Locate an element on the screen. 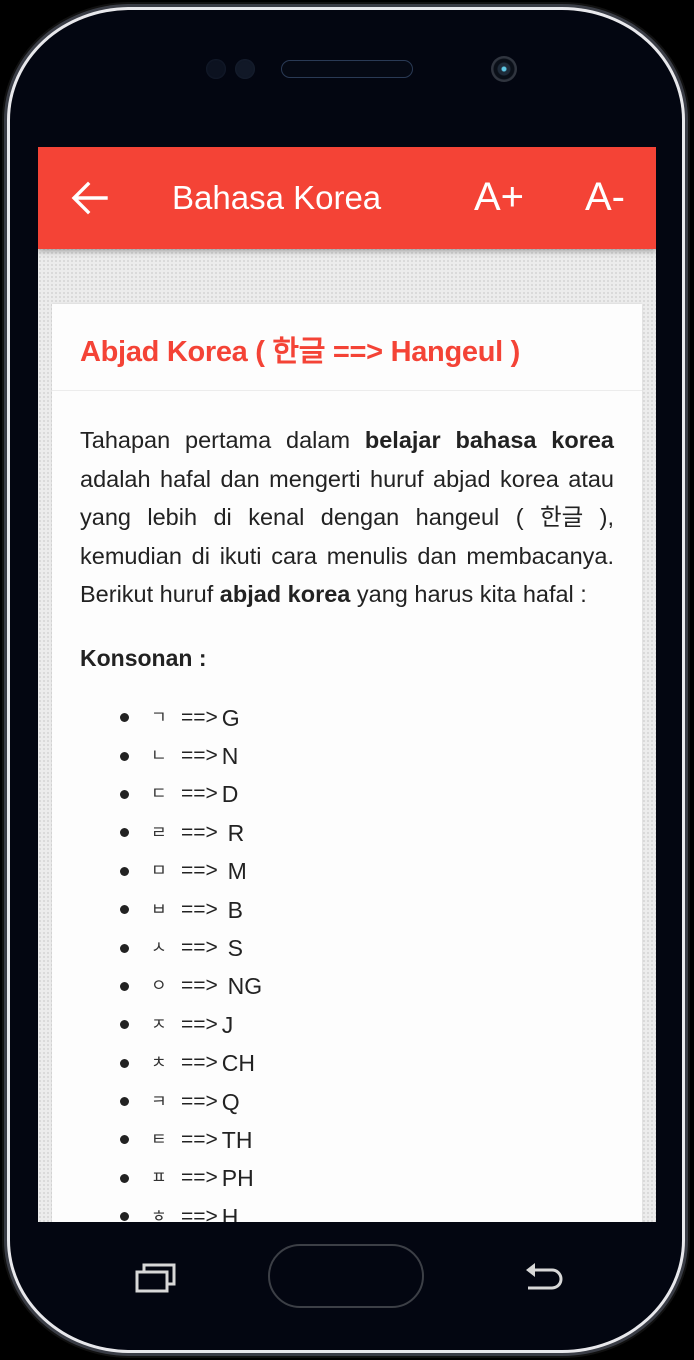 Image resolution: width=694 pixels, height=1360 pixels. recent-apps-icon is located at coordinates (156, 1278).